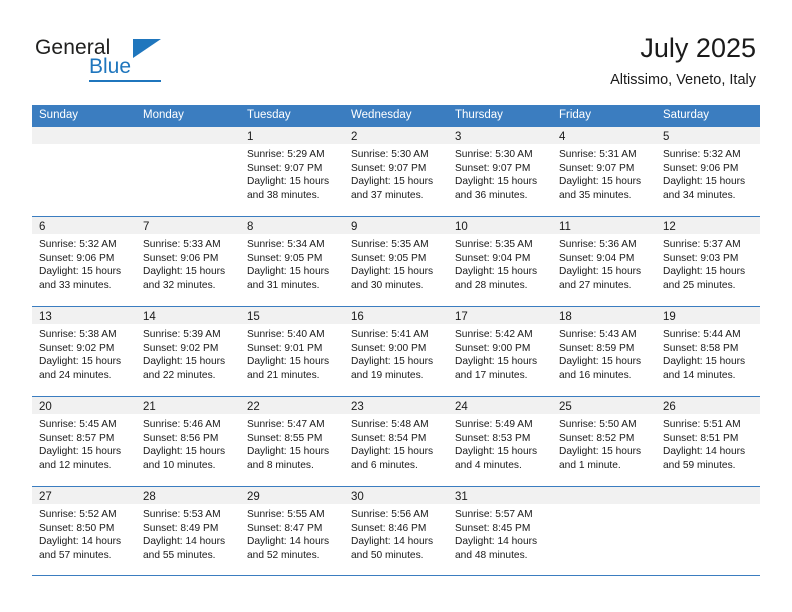 The height and width of the screenshot is (612, 792). I want to click on day-number-band: 28, so click(188, 495).